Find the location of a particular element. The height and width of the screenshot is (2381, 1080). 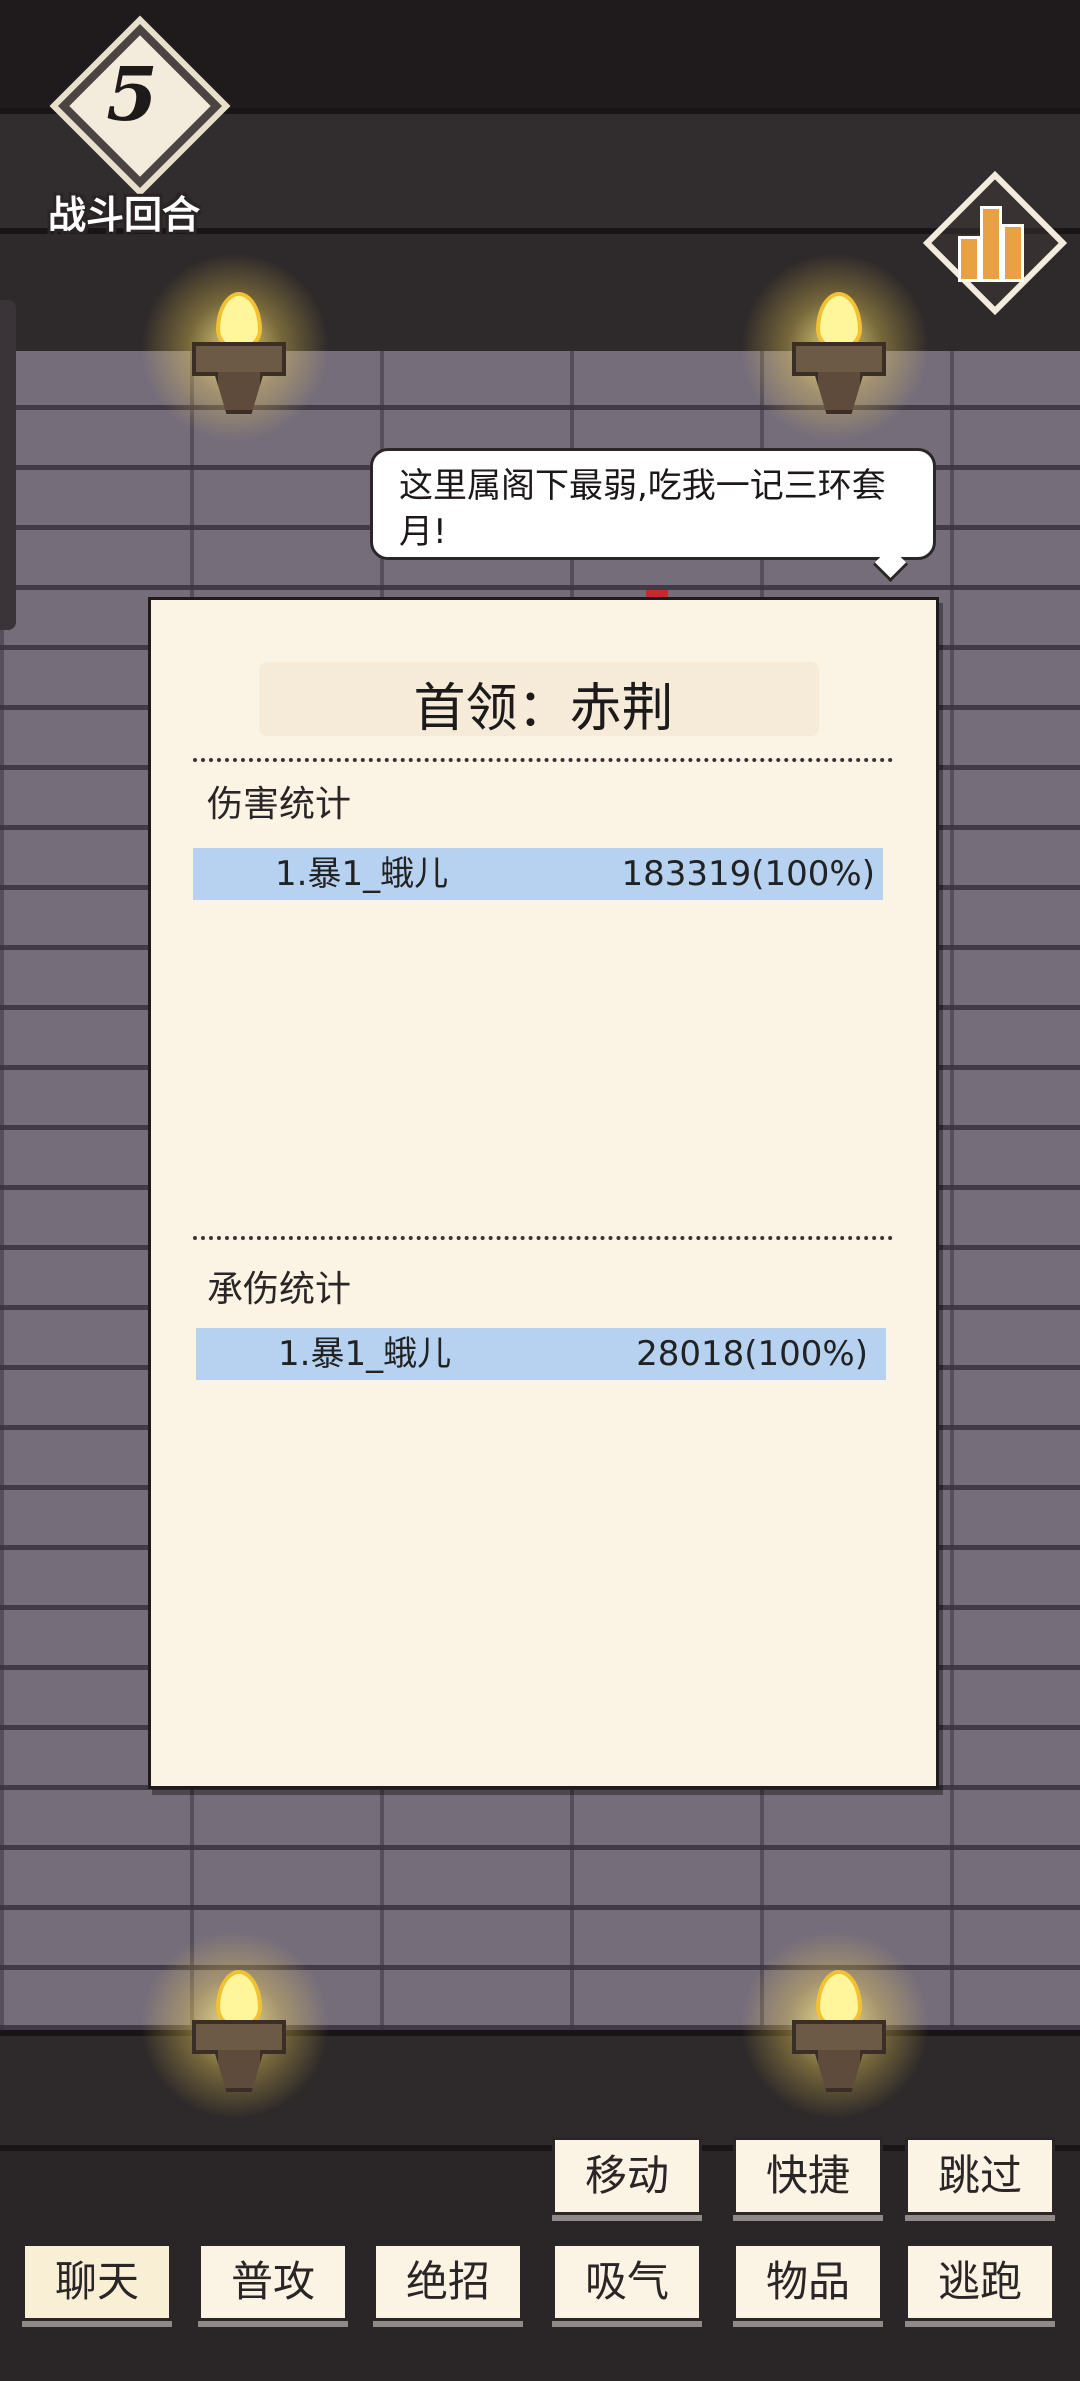

round-badge: 5 is located at coordinates (127, 106).